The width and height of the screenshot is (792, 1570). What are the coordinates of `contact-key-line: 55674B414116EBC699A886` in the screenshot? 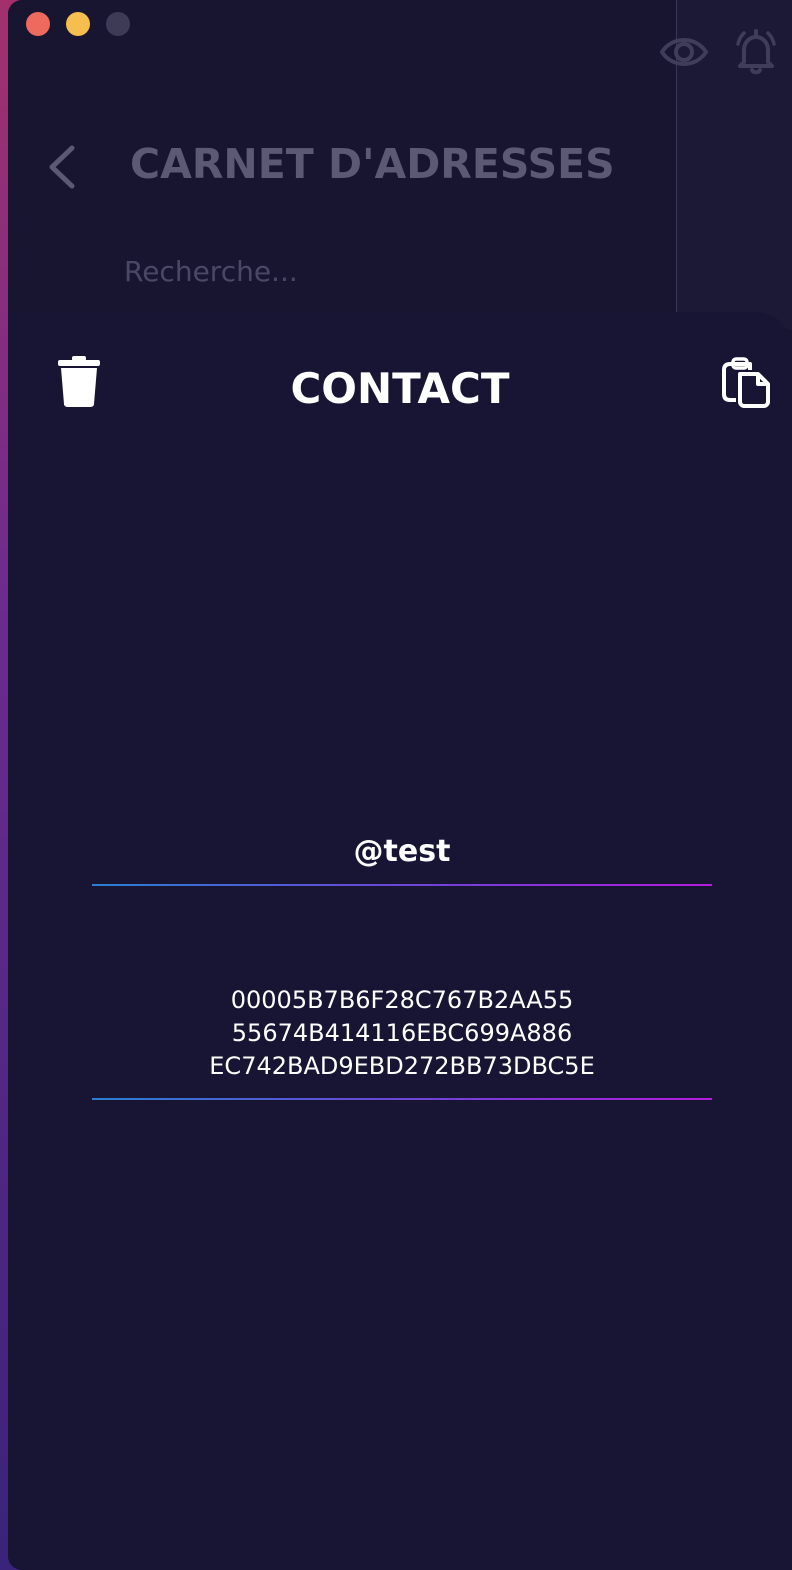 It's located at (402, 1033).